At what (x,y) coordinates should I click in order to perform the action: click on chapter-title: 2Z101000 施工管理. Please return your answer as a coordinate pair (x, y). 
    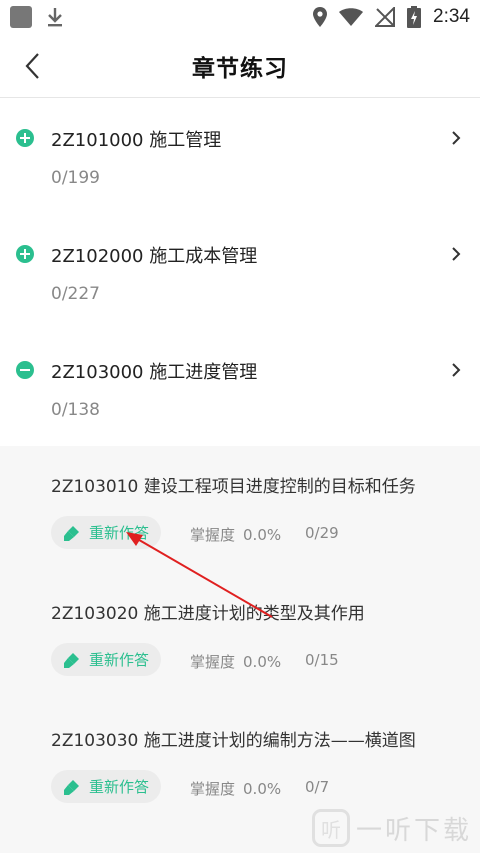
    Looking at the image, I should click on (136, 140).